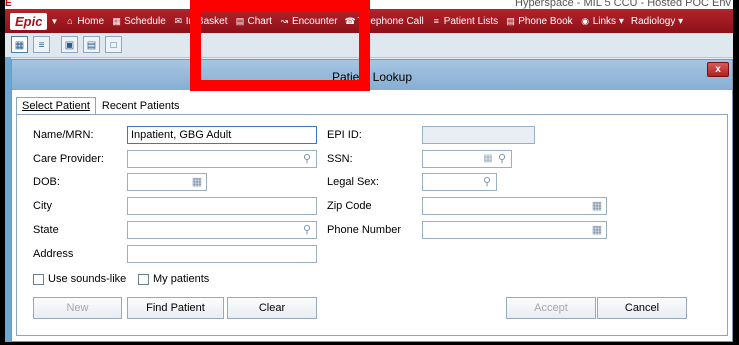  I want to click on menu-item-phone-book: ▤ Phone Book, so click(539, 21).